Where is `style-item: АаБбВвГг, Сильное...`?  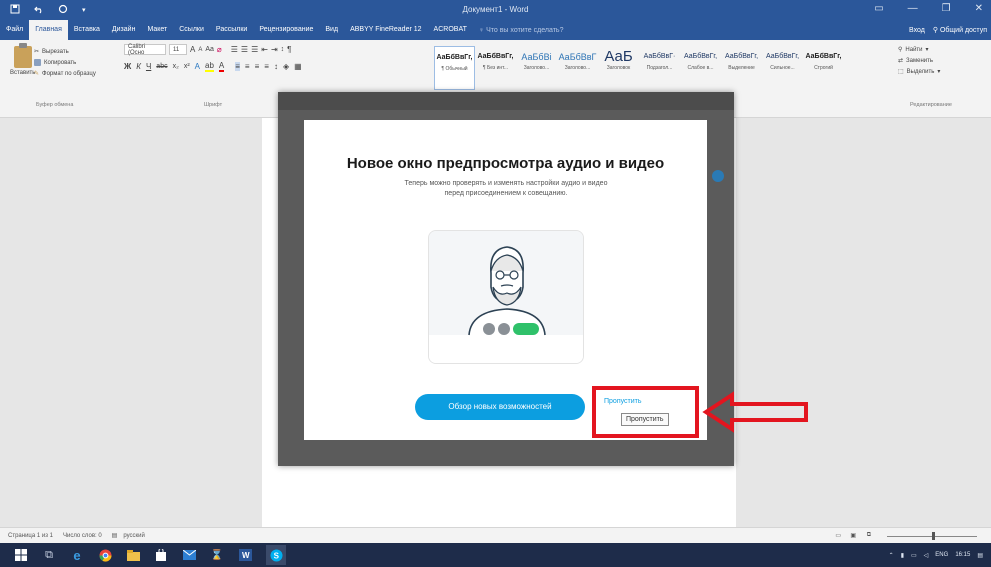 style-item: АаБбВвГг, Сильное... is located at coordinates (782, 68).